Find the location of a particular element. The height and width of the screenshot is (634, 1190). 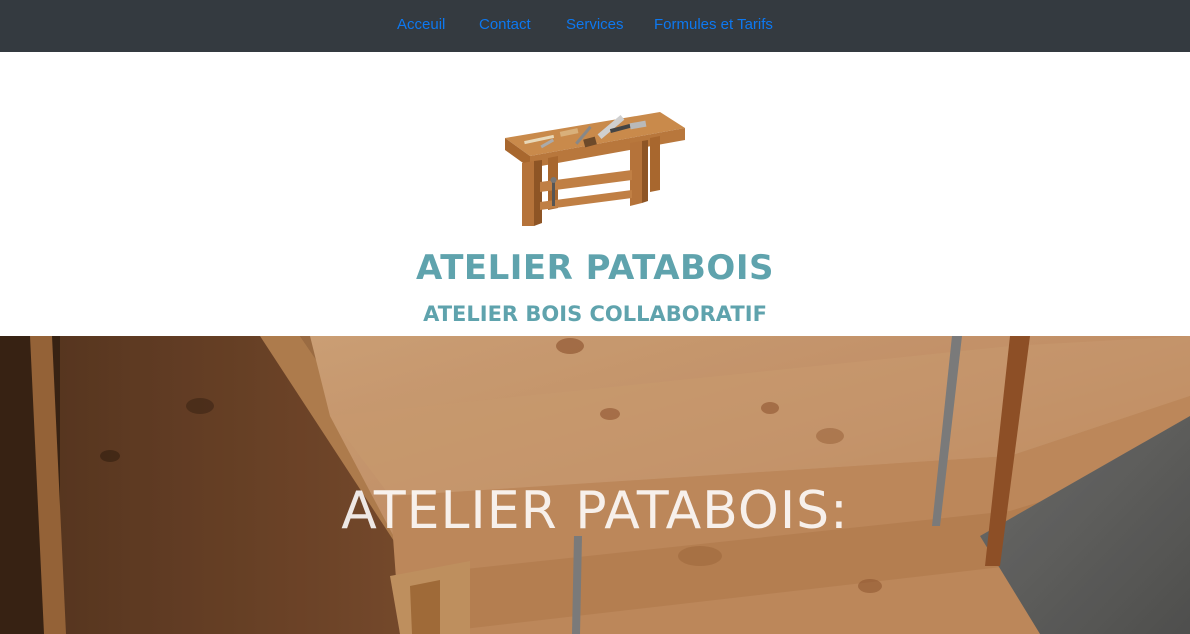

nav-link-services: Services is located at coordinates (595, 24).